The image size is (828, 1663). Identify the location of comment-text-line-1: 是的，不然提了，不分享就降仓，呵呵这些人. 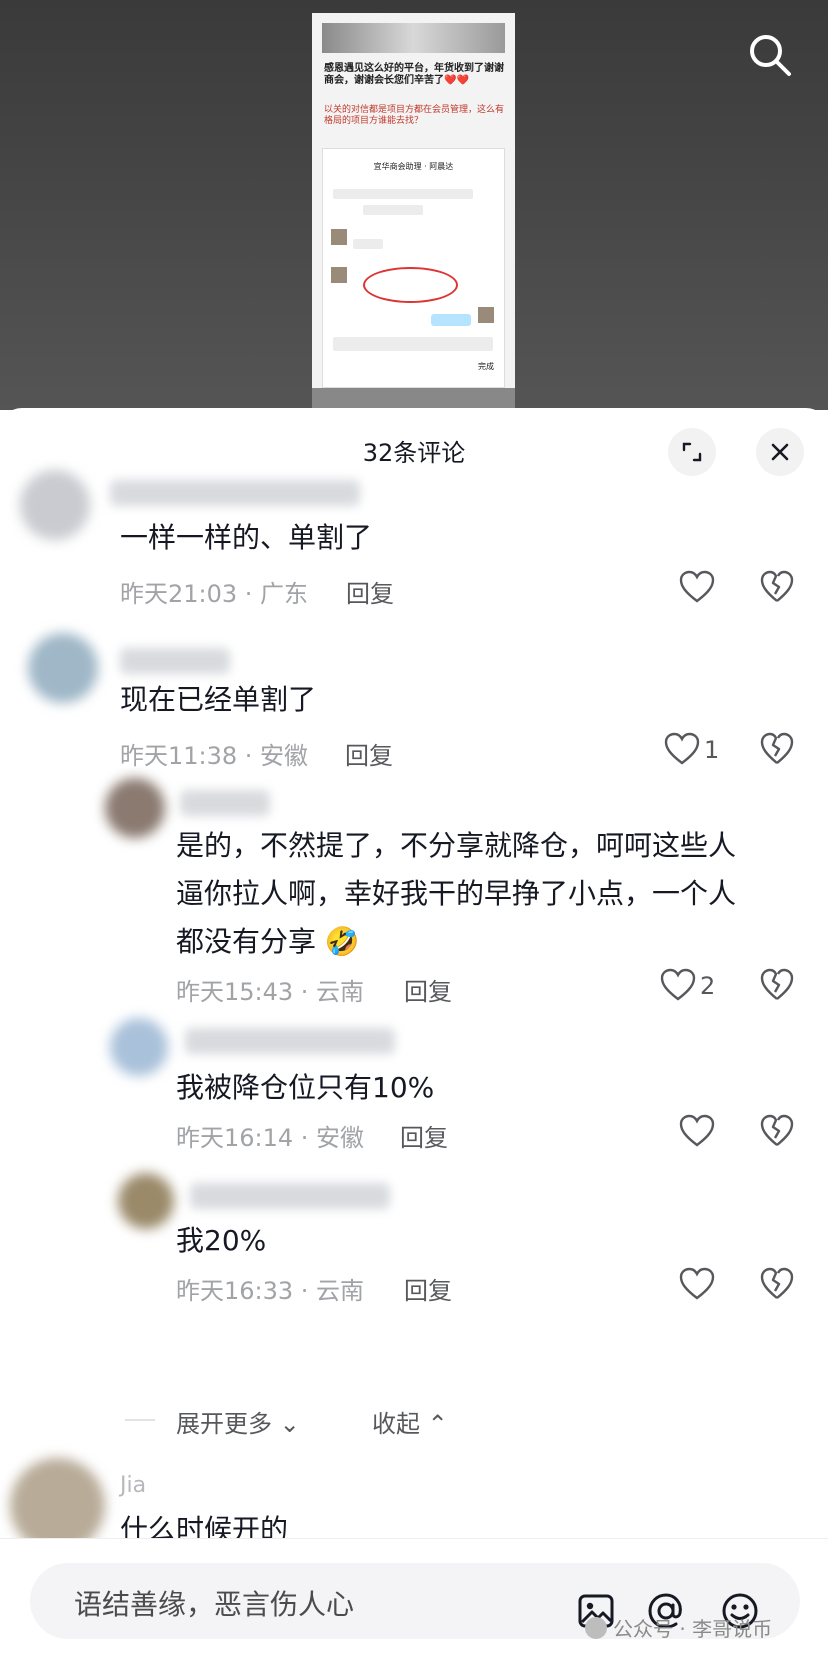
(456, 845).